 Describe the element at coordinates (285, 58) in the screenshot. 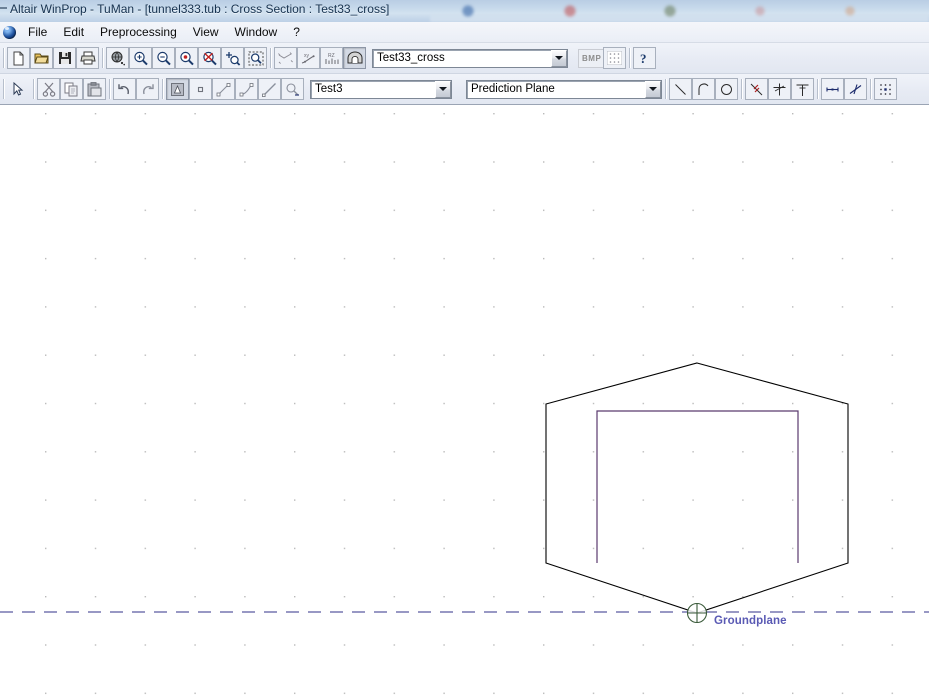

I see `cross-section-icon` at that location.